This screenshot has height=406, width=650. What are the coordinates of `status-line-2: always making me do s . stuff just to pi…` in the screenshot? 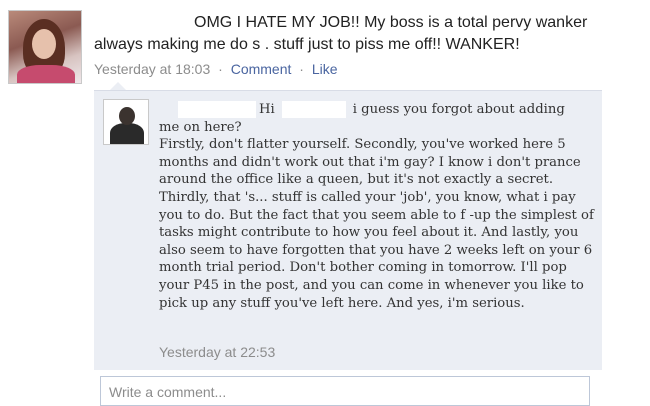 It's located at (307, 44).